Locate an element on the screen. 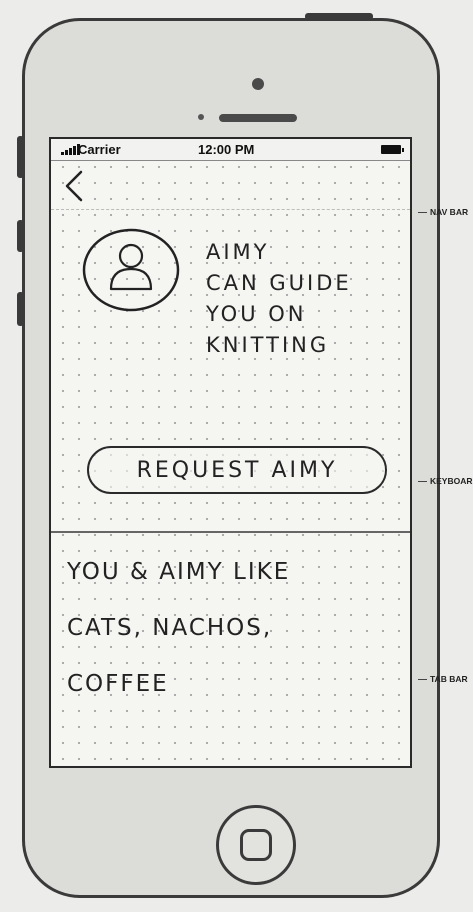 The height and width of the screenshot is (912, 473). guide-message-line: AIMY is located at coordinates (238, 252).